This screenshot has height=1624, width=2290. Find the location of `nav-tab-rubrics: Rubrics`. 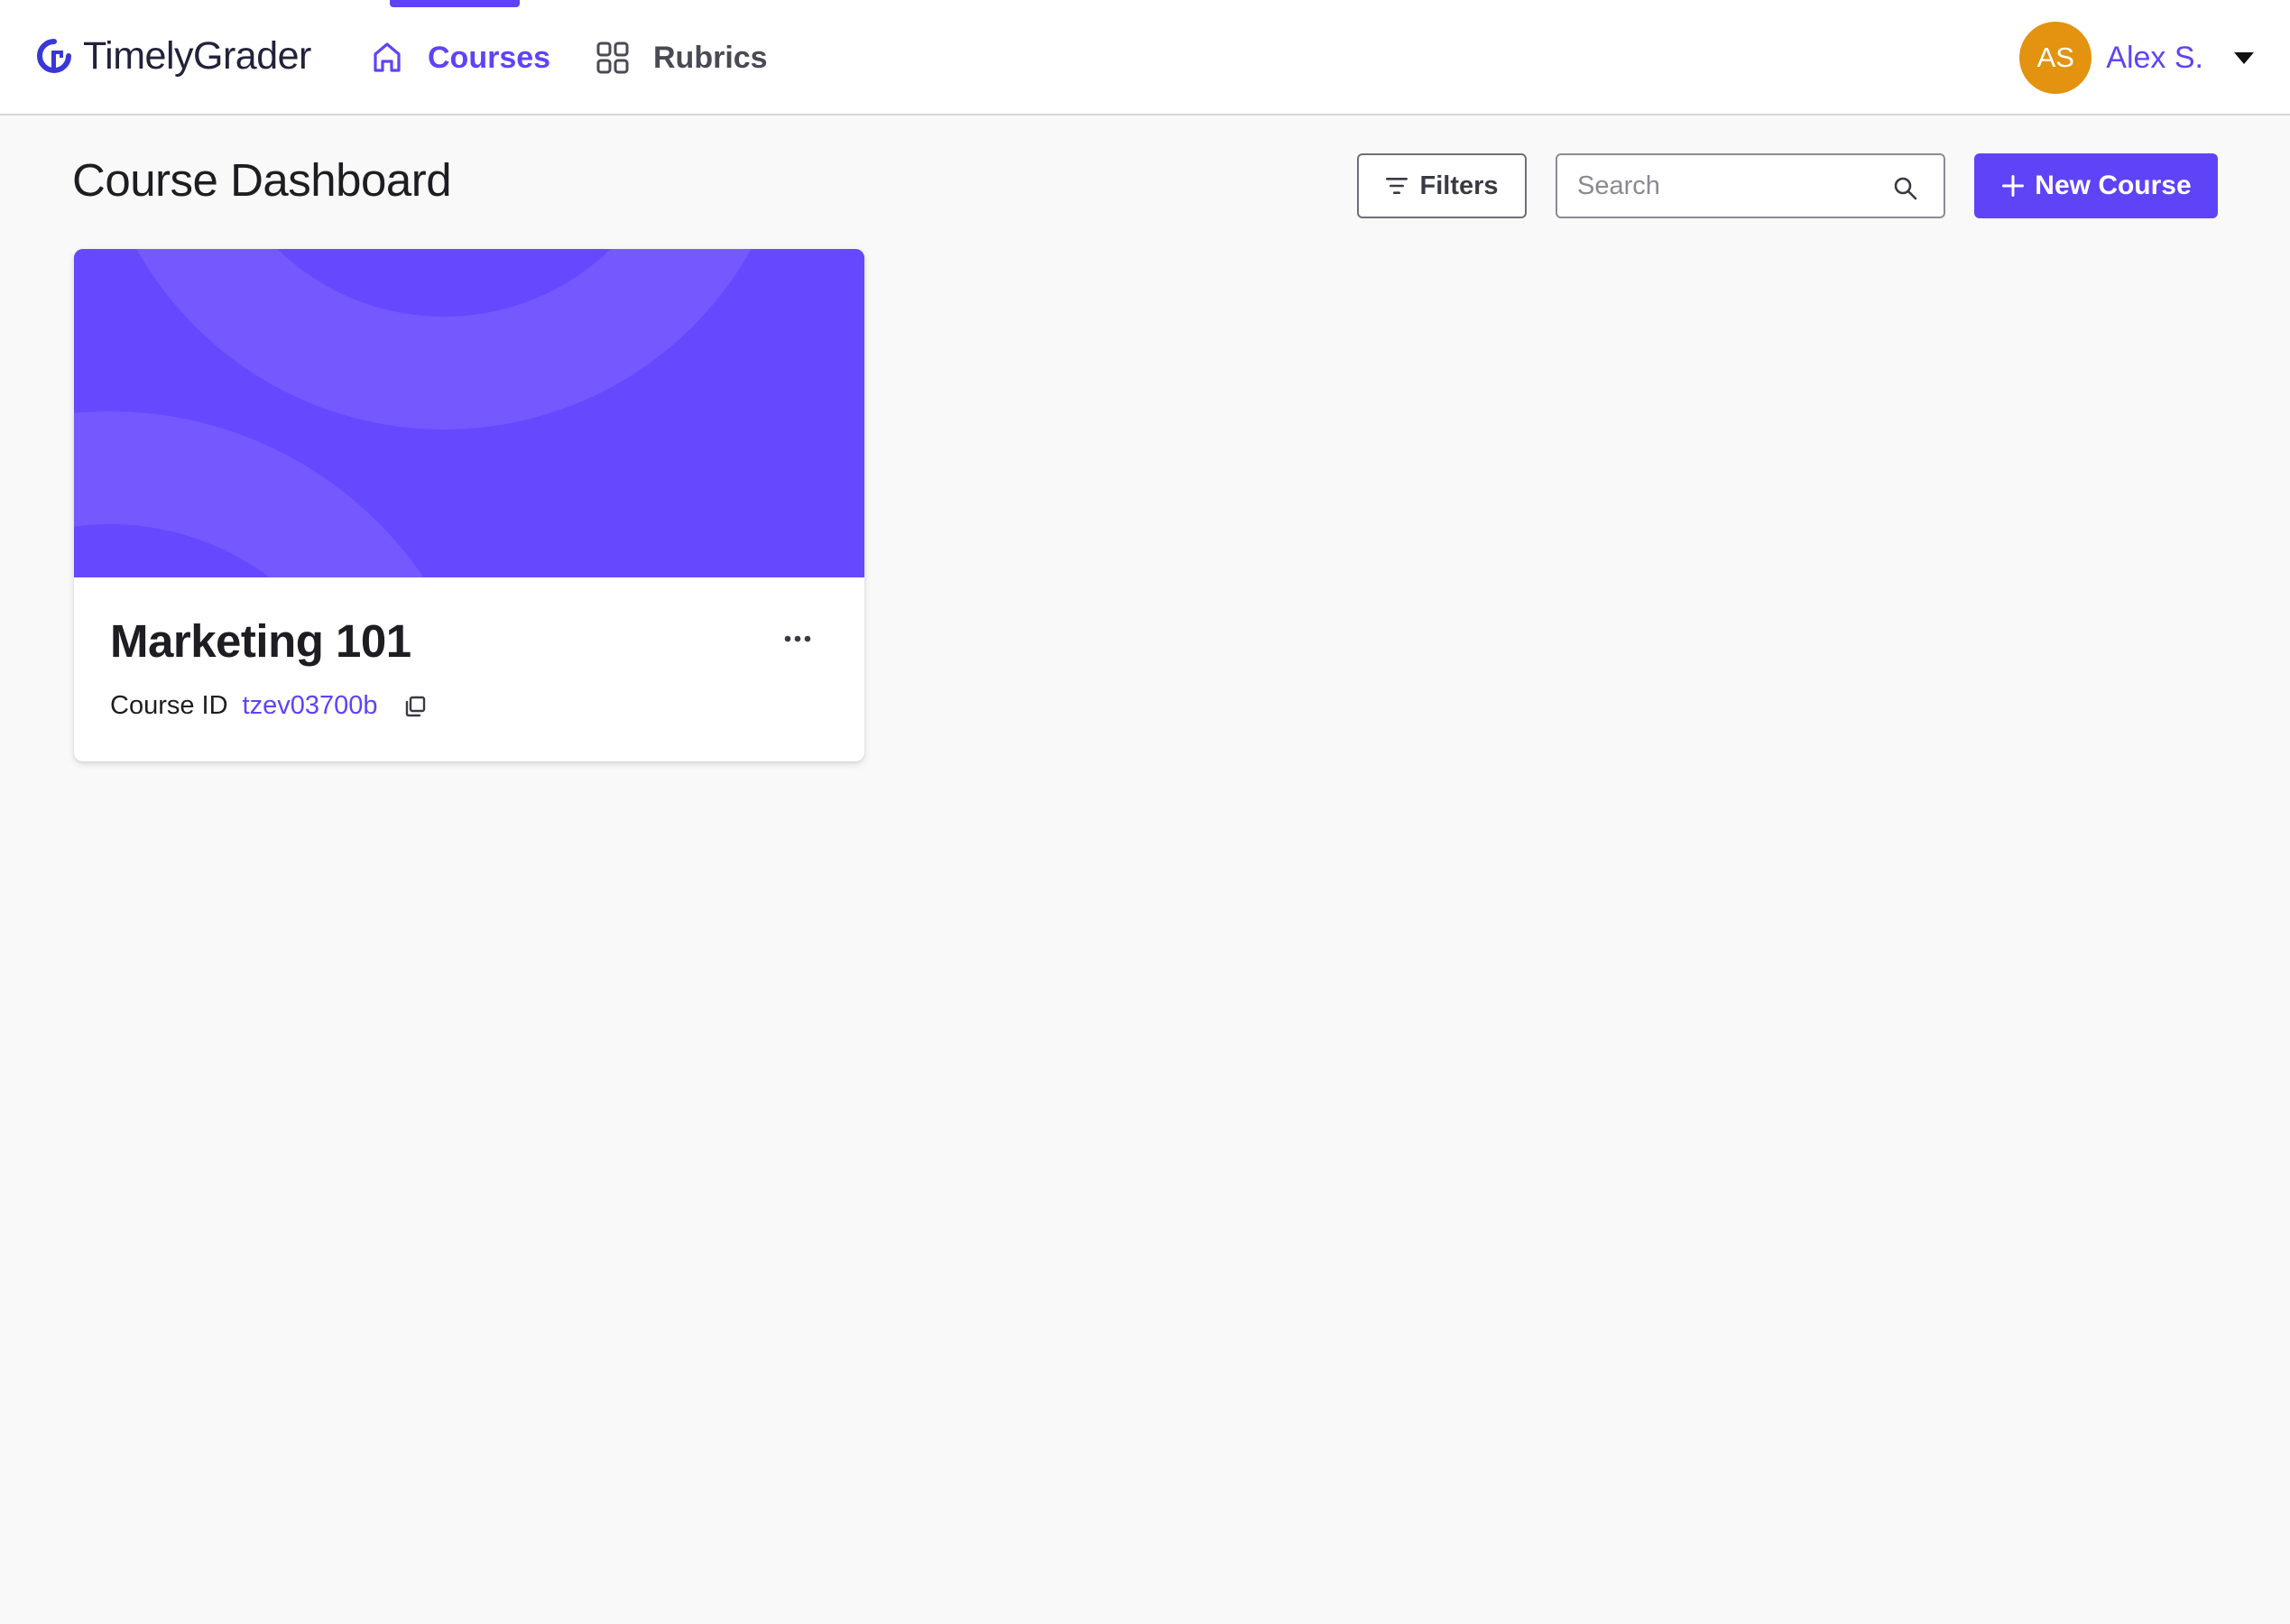

nav-tab-rubrics: Rubrics is located at coordinates (682, 58).